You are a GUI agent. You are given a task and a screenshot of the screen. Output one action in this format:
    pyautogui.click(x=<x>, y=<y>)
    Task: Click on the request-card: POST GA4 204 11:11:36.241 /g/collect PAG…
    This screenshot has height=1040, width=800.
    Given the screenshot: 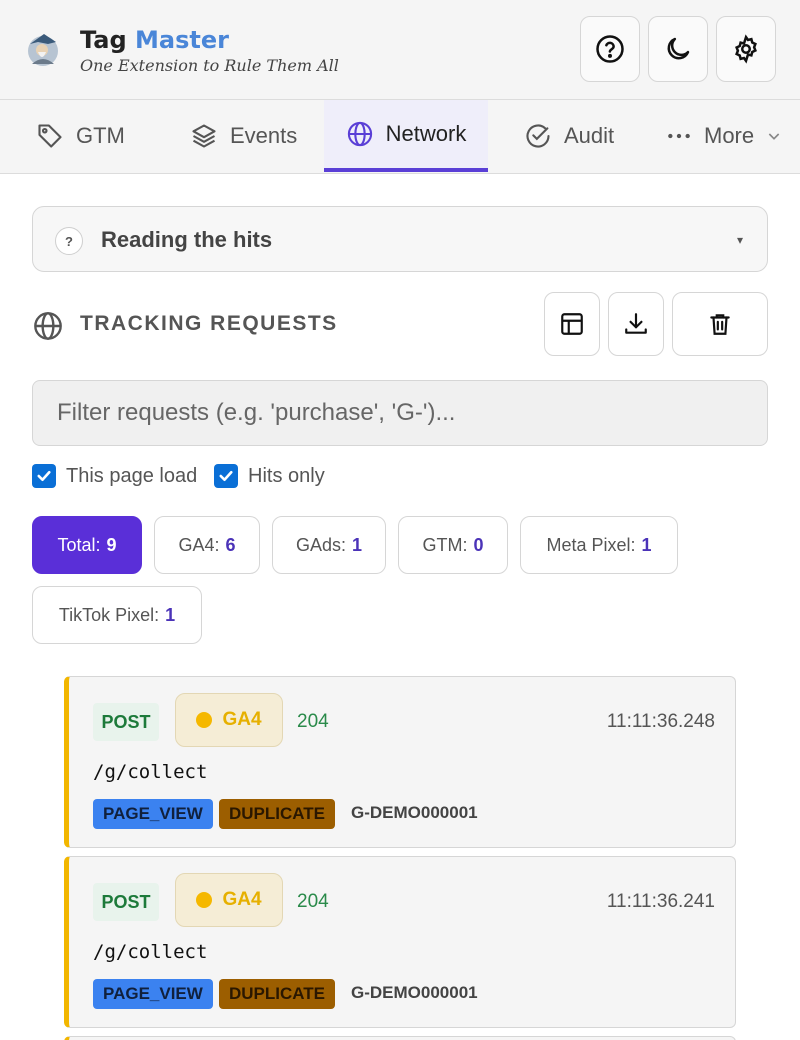 What is the action you would take?
    pyautogui.click(x=400, y=942)
    